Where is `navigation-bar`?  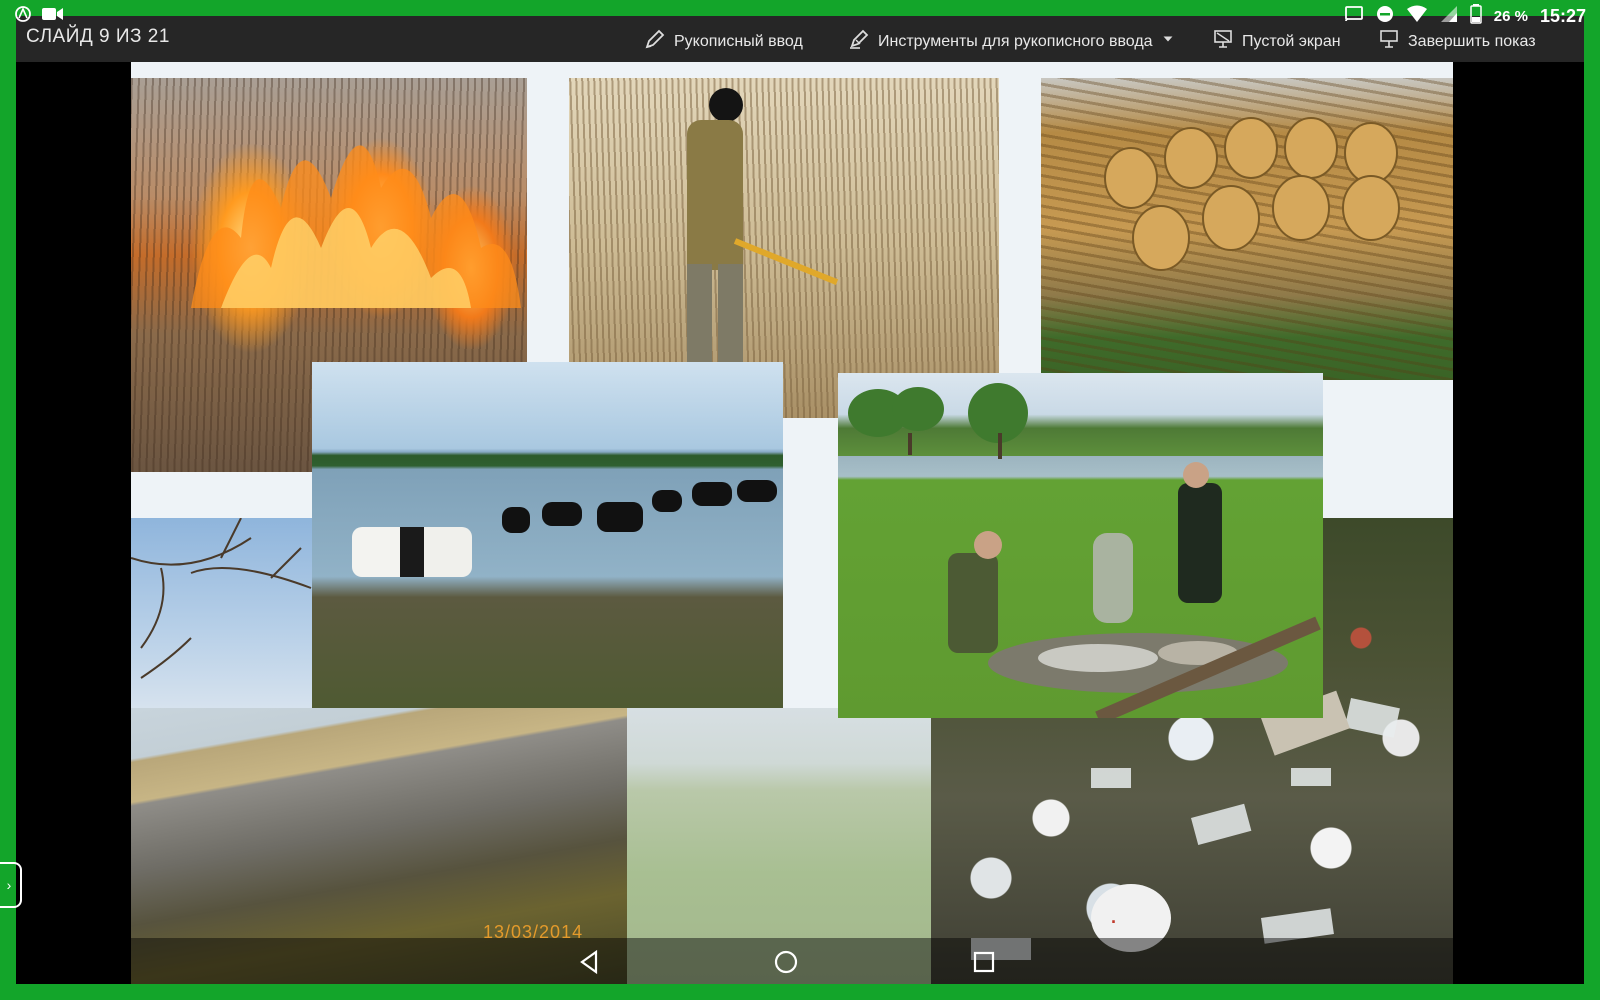 navigation-bar is located at coordinates (800, 961).